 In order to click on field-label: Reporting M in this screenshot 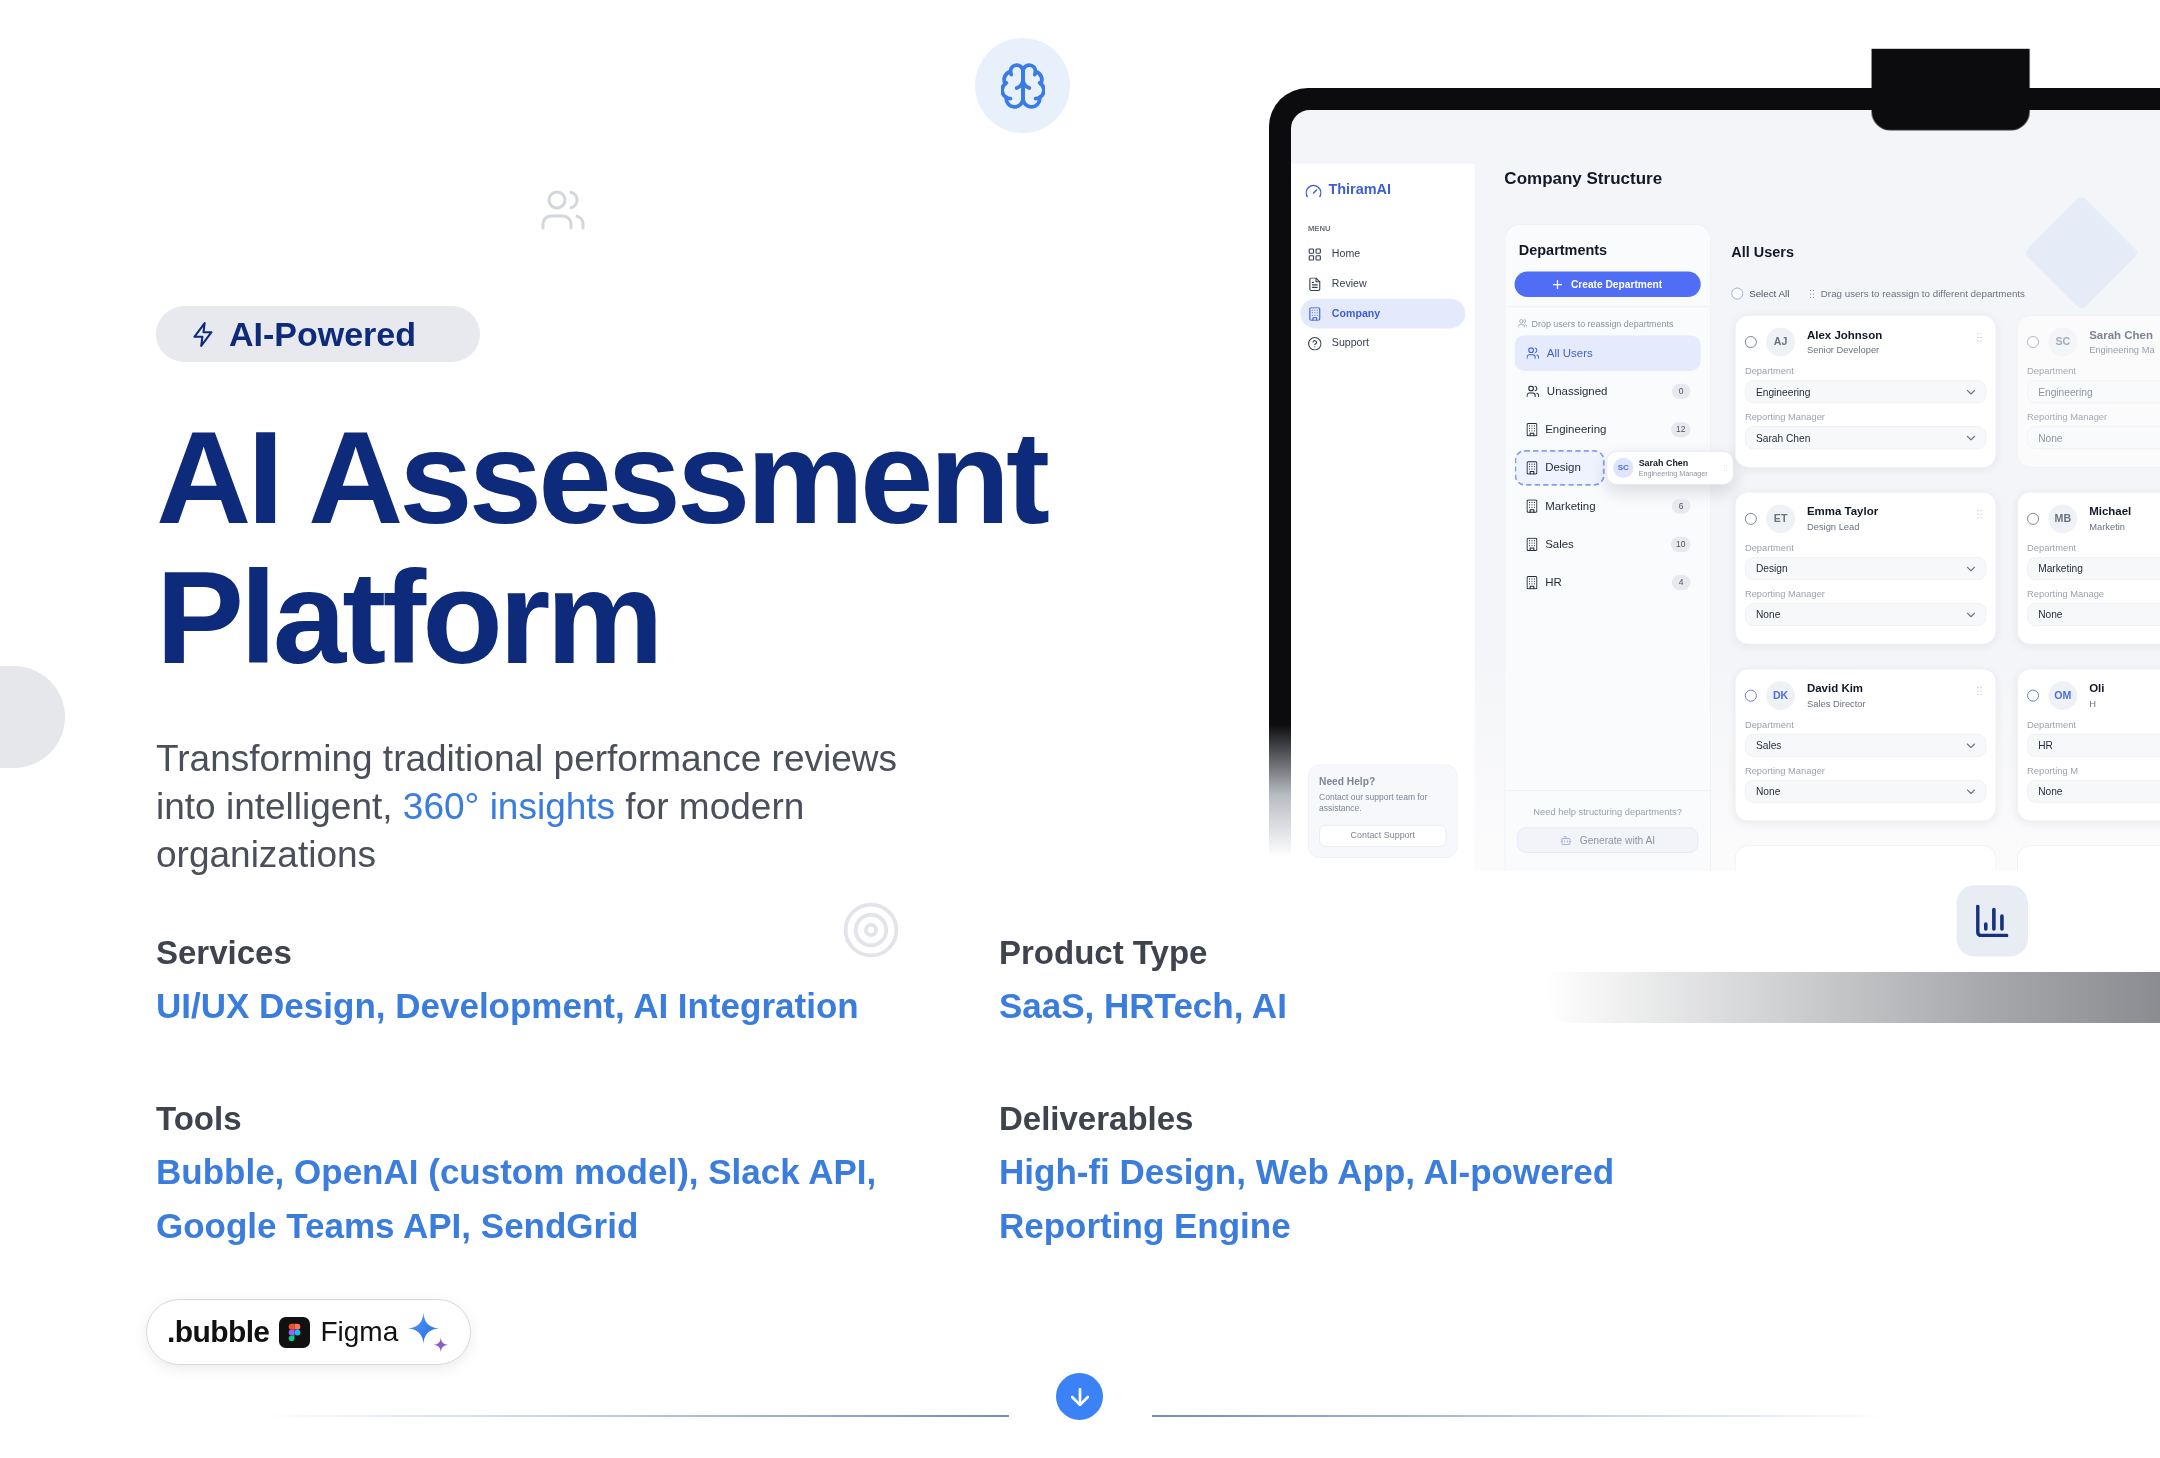, I will do `click(2053, 770)`.